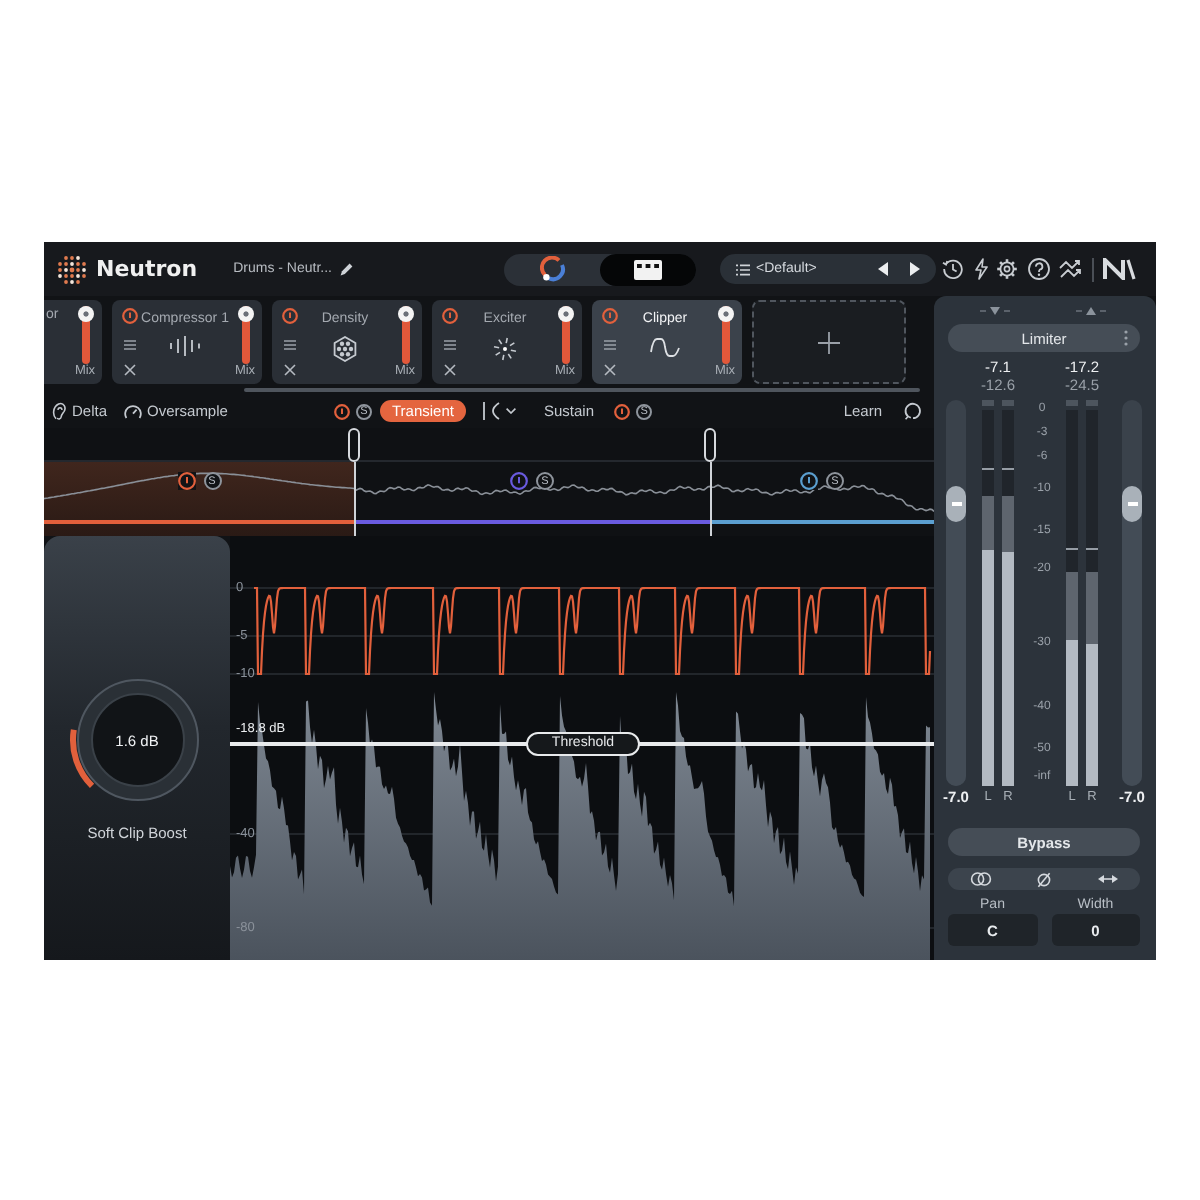 The width and height of the screenshot is (1200, 1200). I want to click on pencil-icon, so click(346, 269).